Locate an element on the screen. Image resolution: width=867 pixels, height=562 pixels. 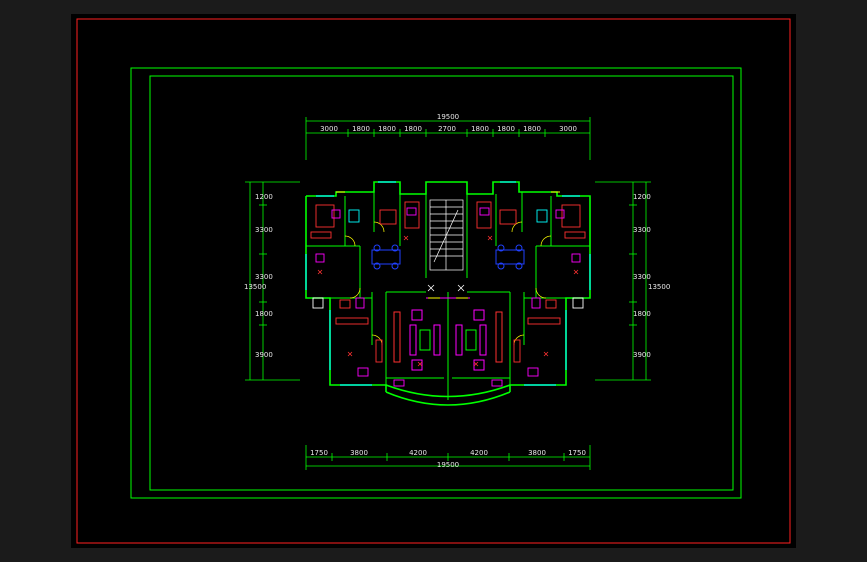
left-segment-label: 1200 is located at coordinates (264, 197).